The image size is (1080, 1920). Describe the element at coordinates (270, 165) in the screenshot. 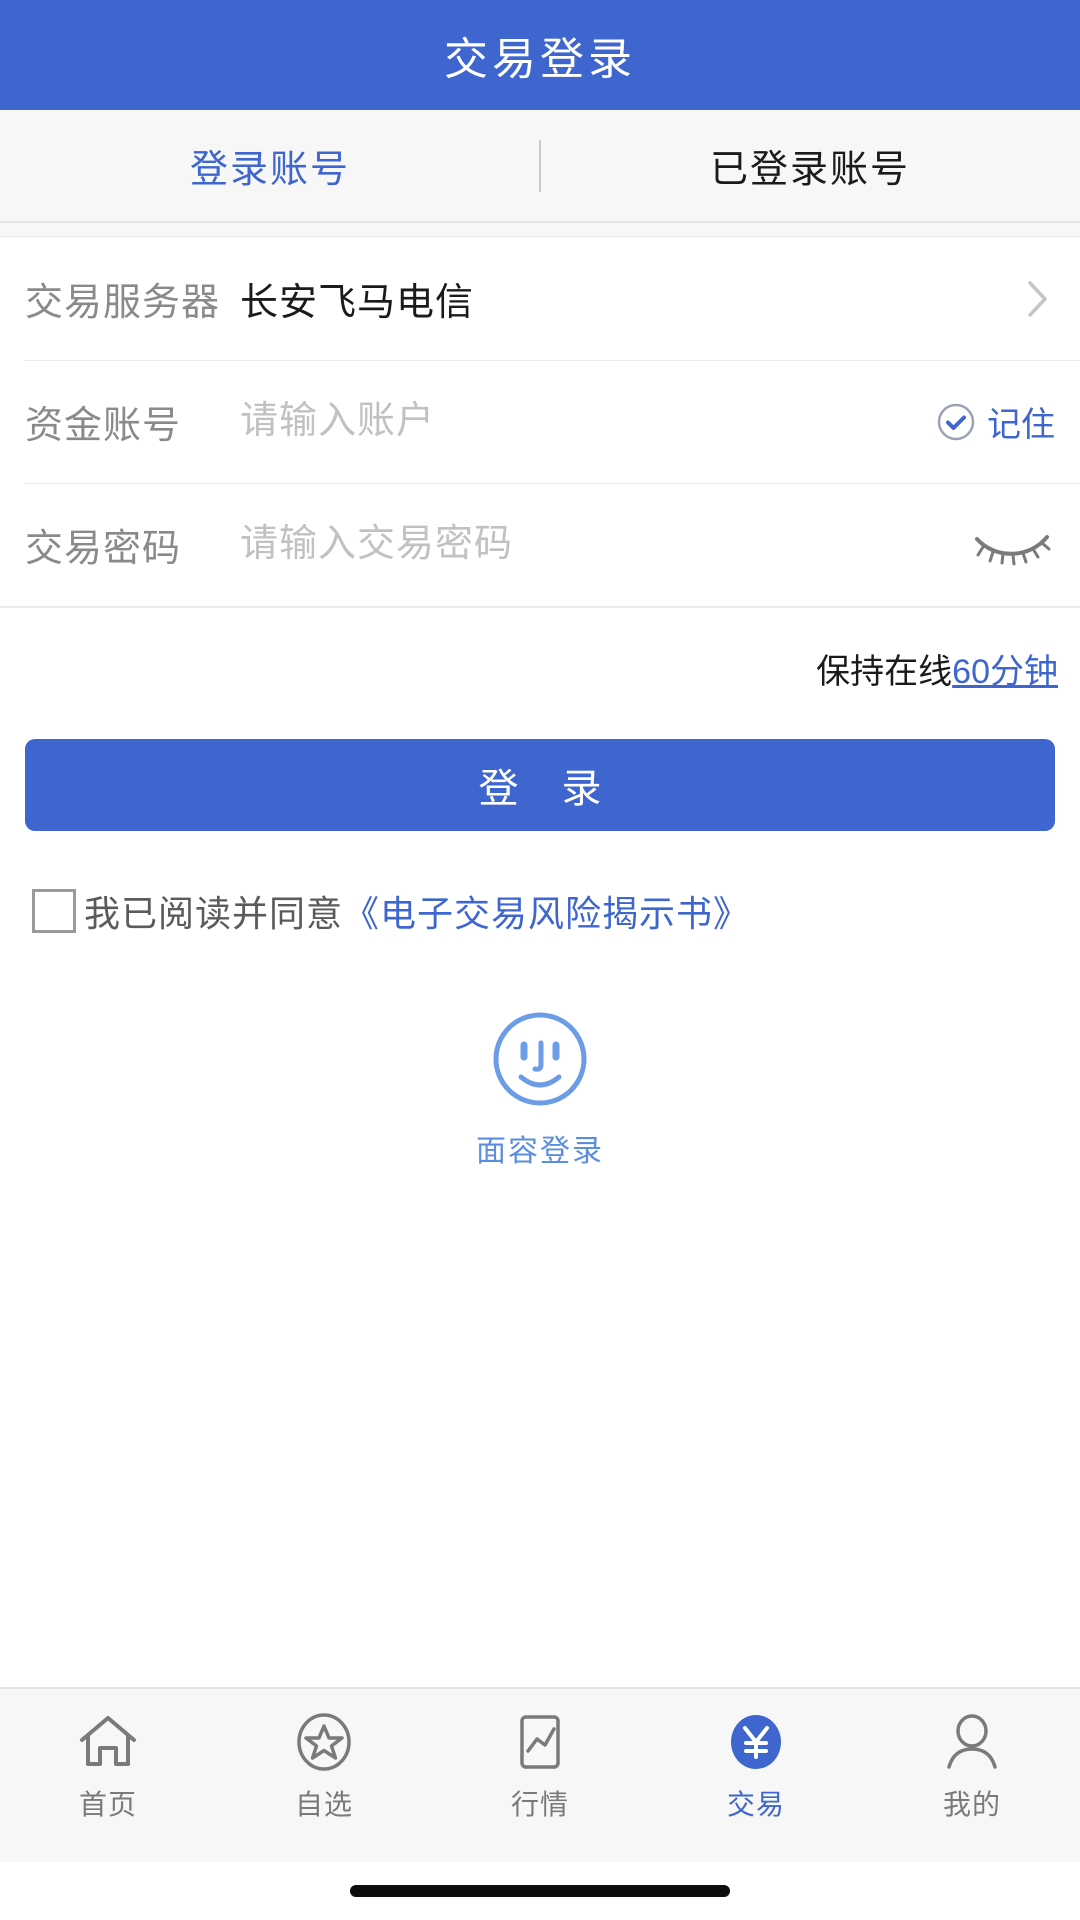

I see `tab-login-account: 登录账号` at that location.